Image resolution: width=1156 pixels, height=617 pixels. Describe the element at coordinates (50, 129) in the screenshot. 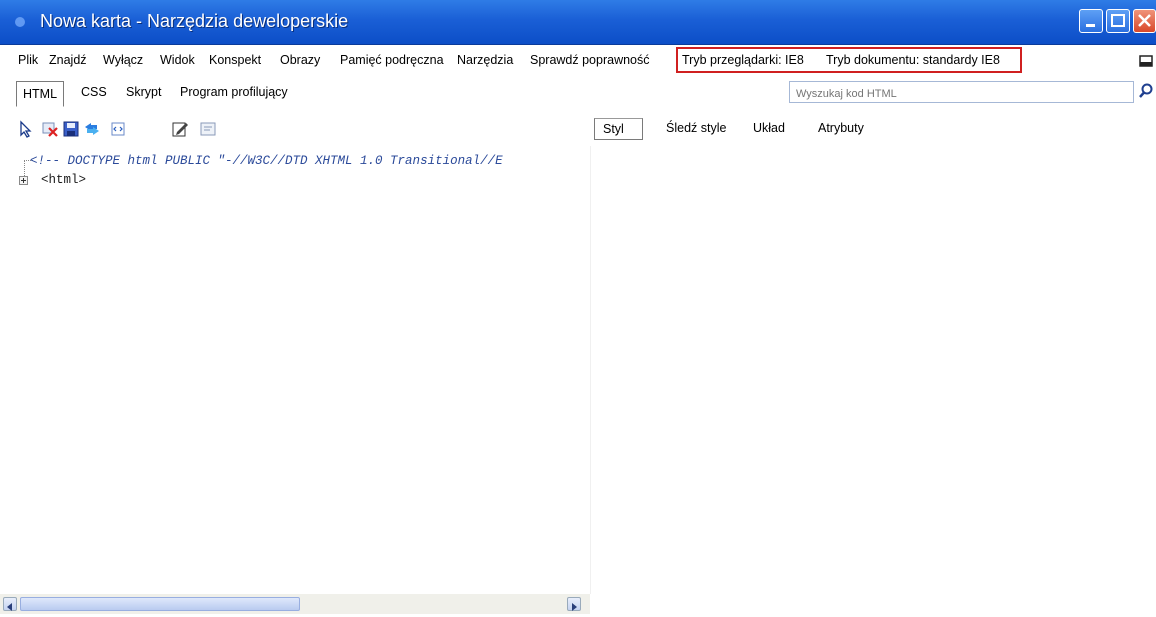

I see `clear-icon` at that location.